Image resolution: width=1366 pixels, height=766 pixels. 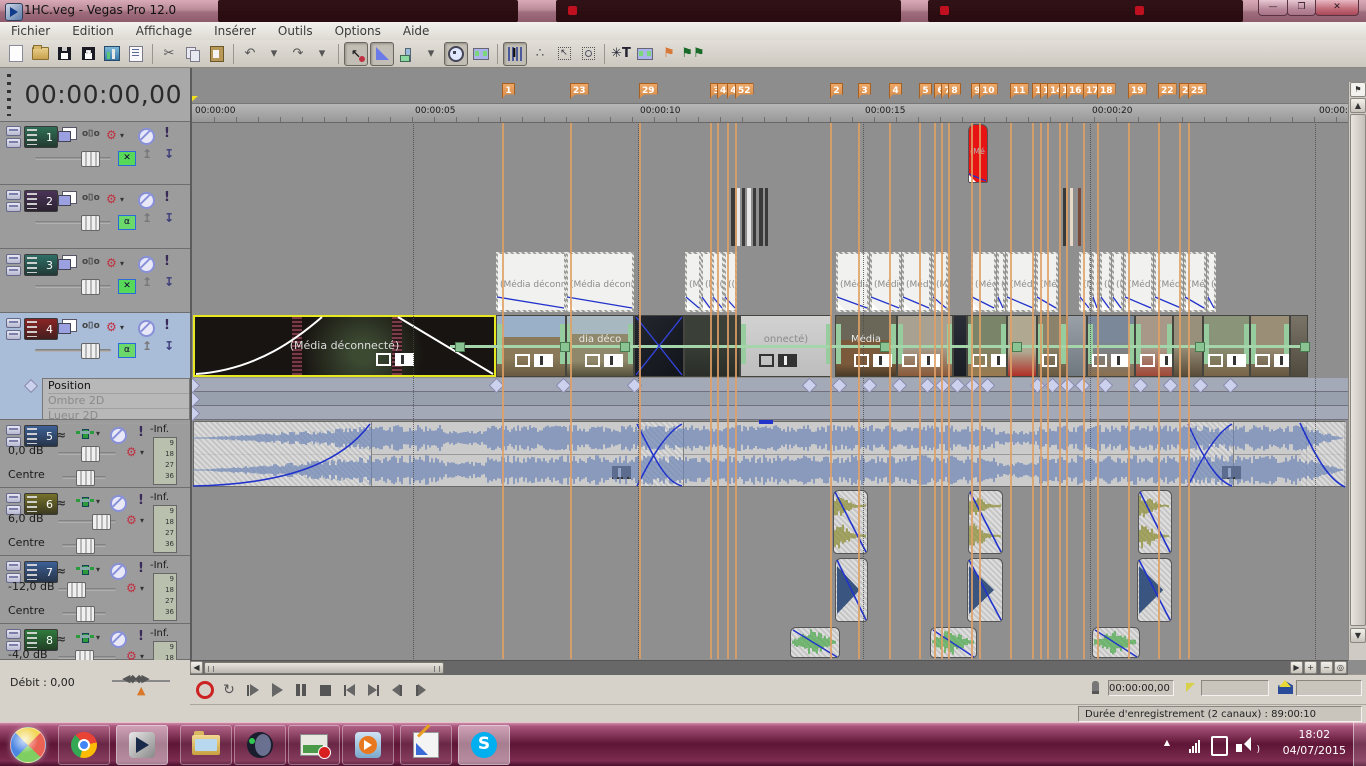 I want to click on image-editor-taskbar-button, so click(x=426, y=744).